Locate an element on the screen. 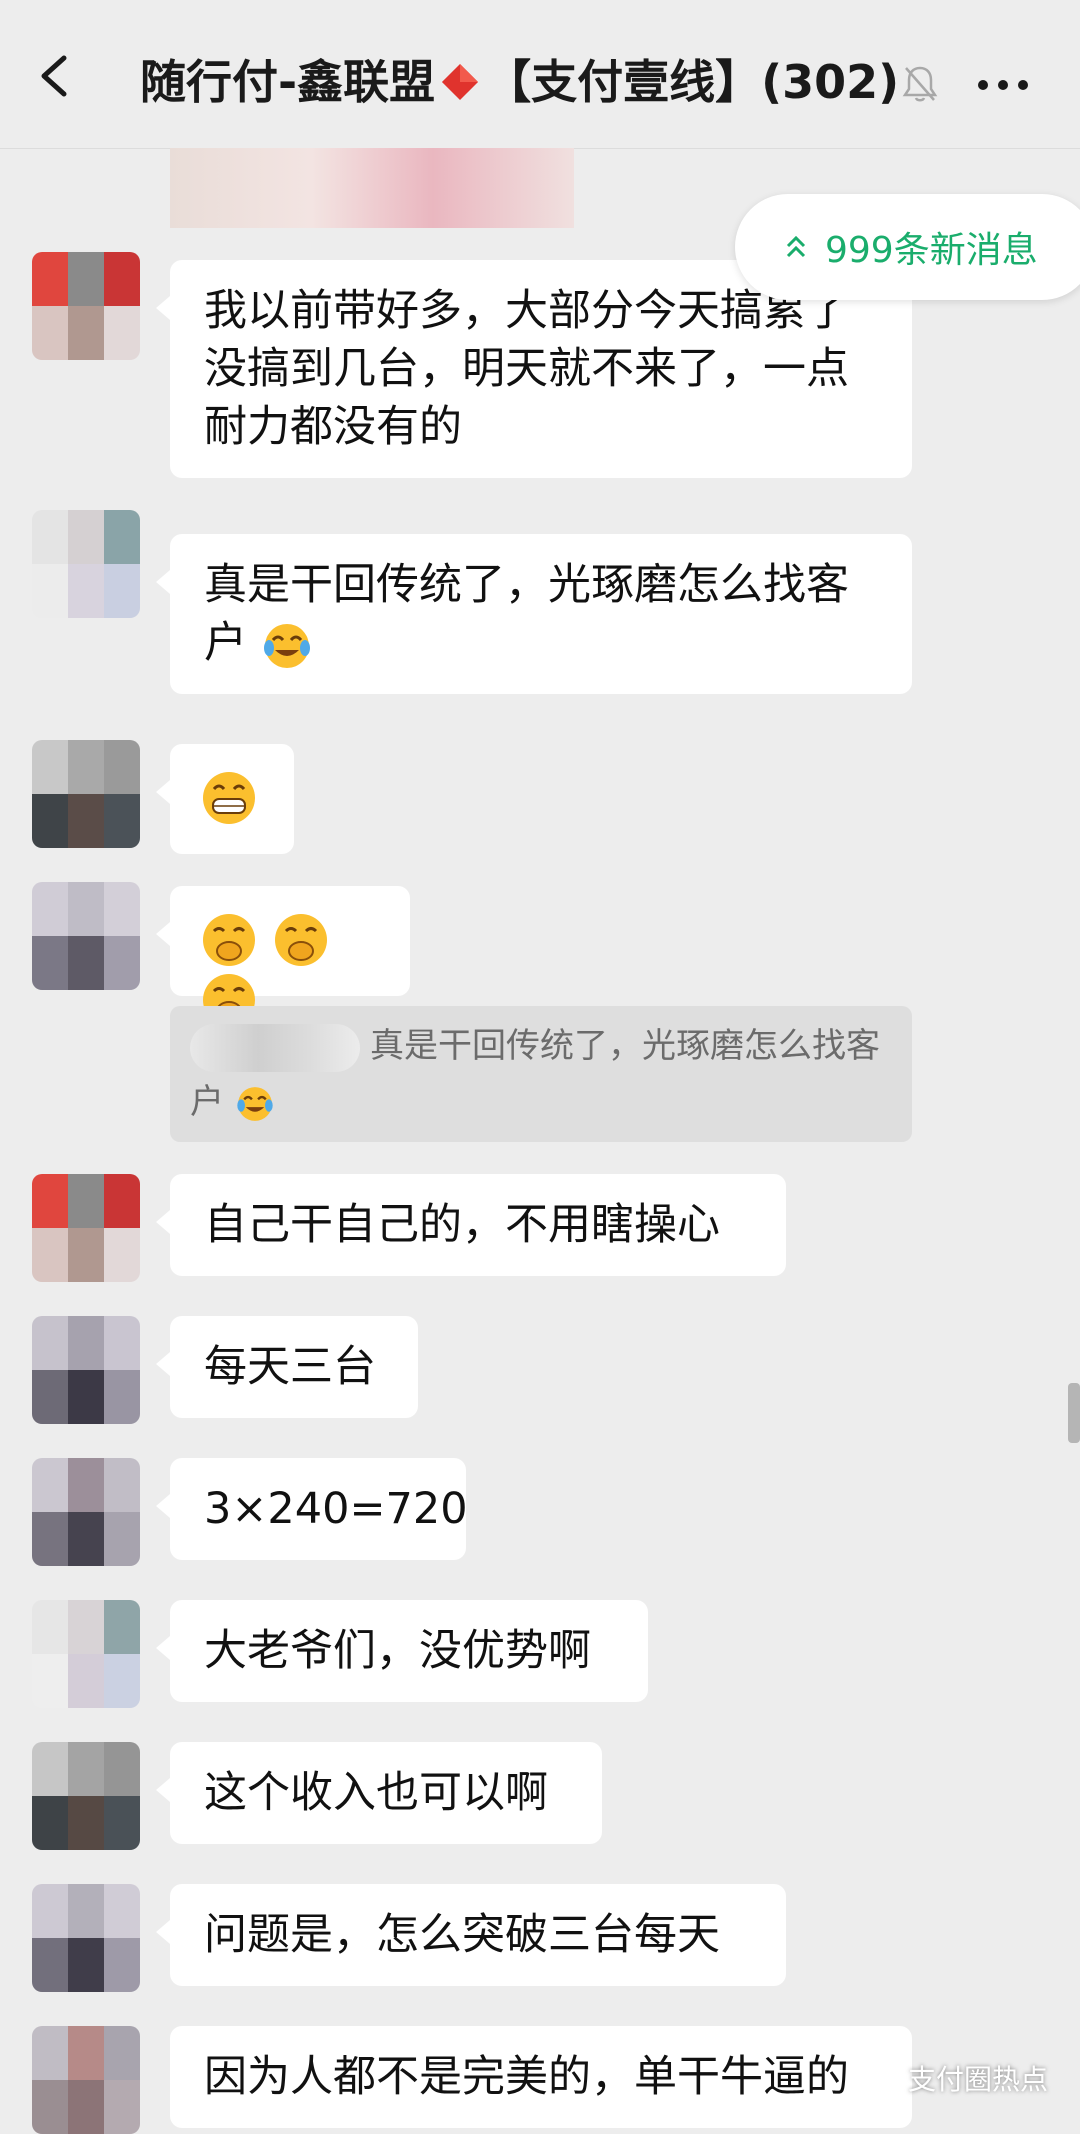 This screenshot has width=1080, height=2134. message-bubble: 因为人都不是完美的，单干牛逼的 is located at coordinates (541, 2077).